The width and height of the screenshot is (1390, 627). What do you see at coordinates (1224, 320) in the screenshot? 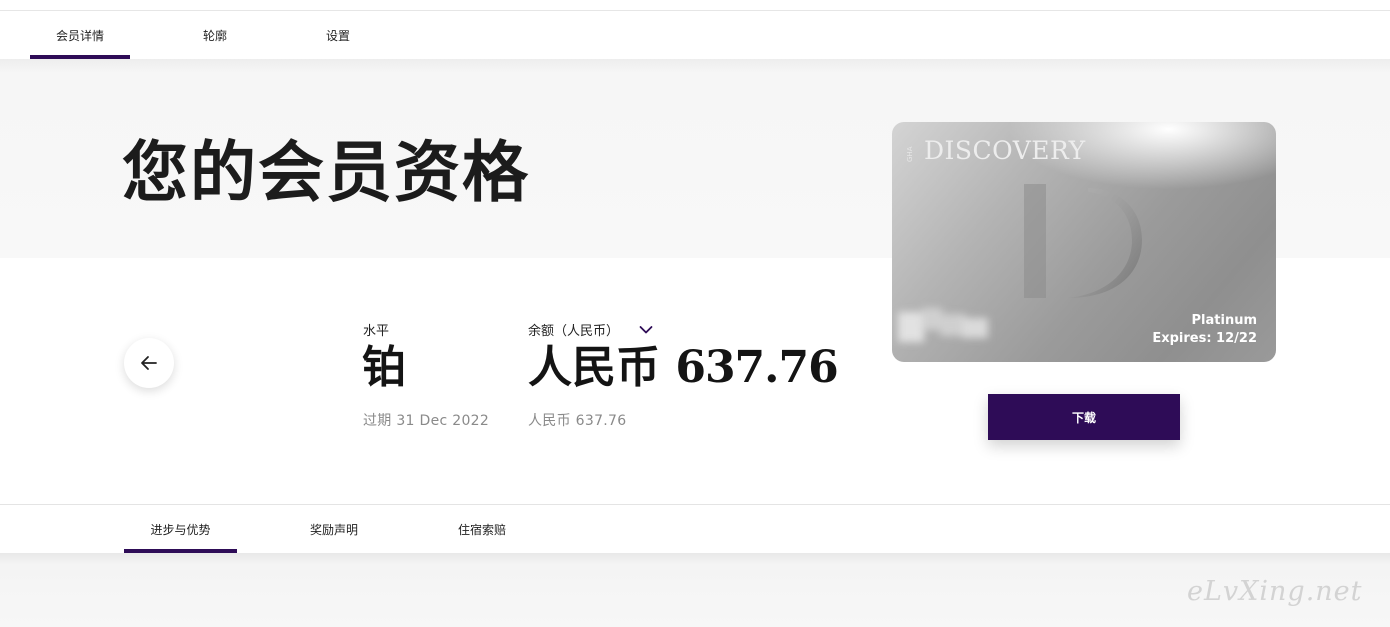
I see `card-tier: Platinum` at bounding box center [1224, 320].